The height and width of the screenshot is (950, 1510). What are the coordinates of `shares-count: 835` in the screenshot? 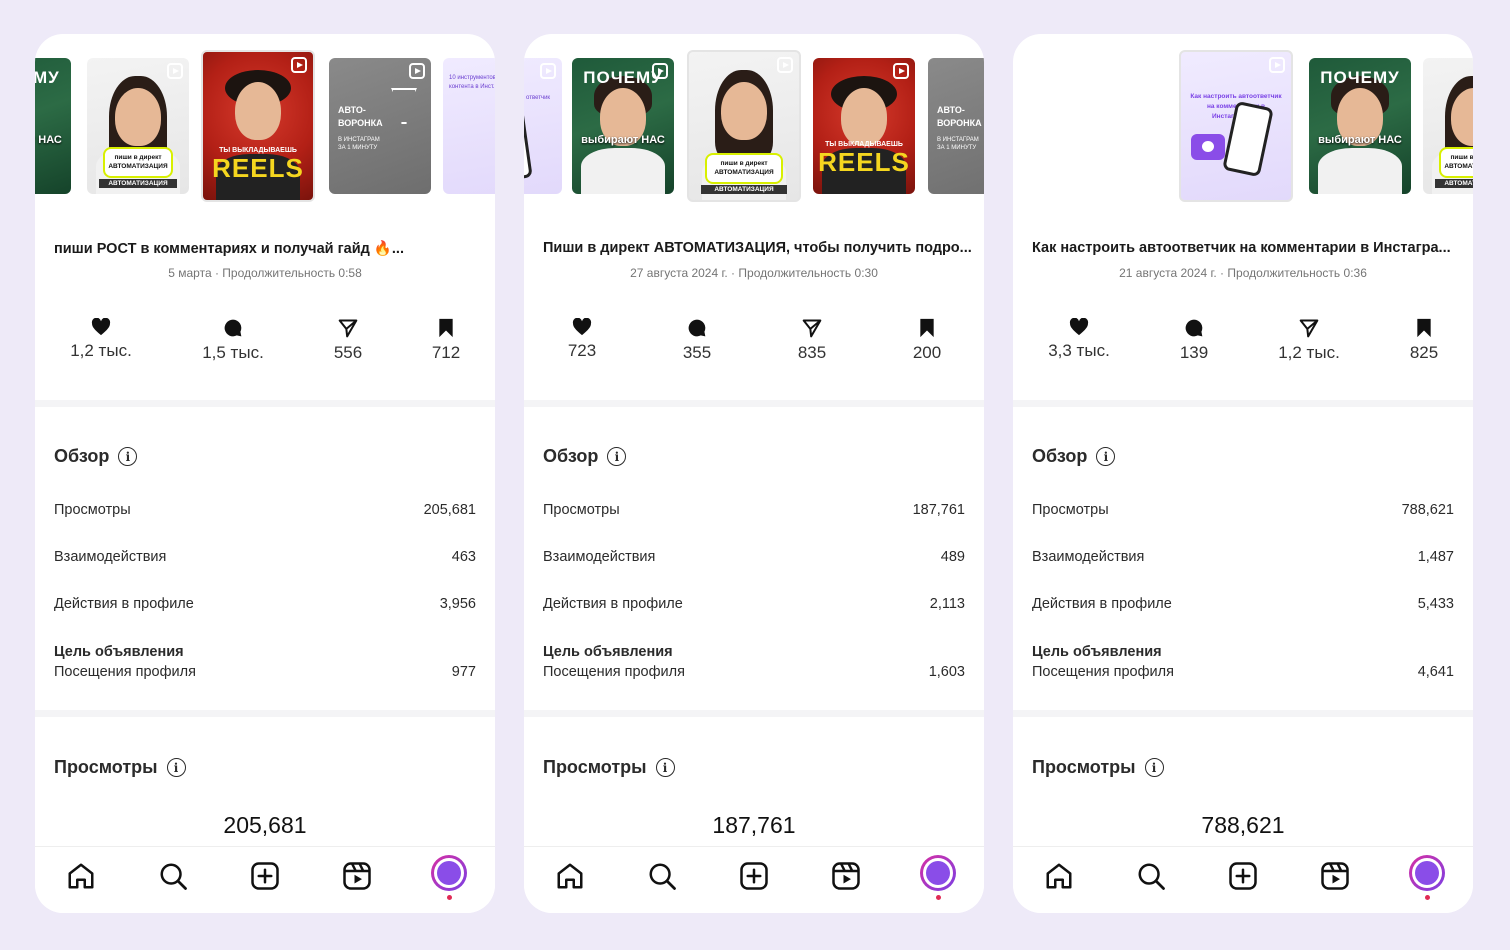 It's located at (812, 352).